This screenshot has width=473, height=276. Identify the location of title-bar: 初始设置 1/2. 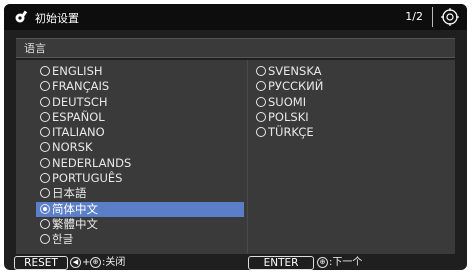
(235, 17).